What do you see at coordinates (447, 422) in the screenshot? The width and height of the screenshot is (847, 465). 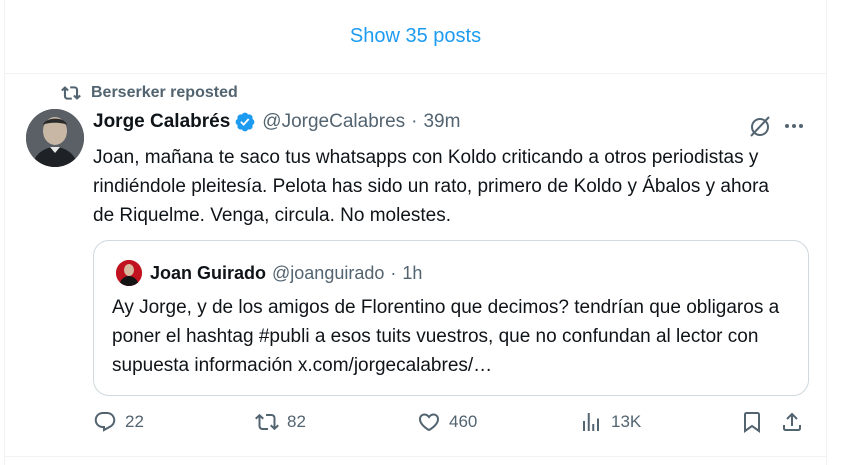 I see `like-button: 460` at bounding box center [447, 422].